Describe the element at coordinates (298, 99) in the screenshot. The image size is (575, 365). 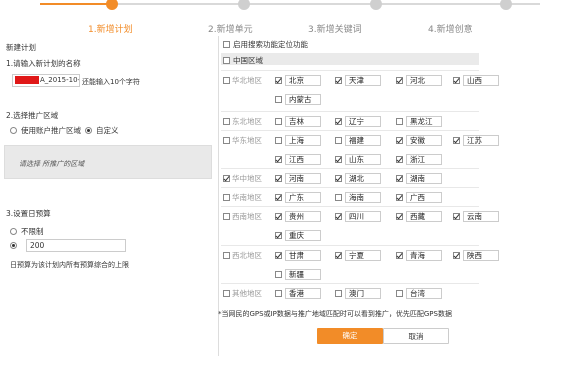
I see `province-option: 内蒙古` at that location.